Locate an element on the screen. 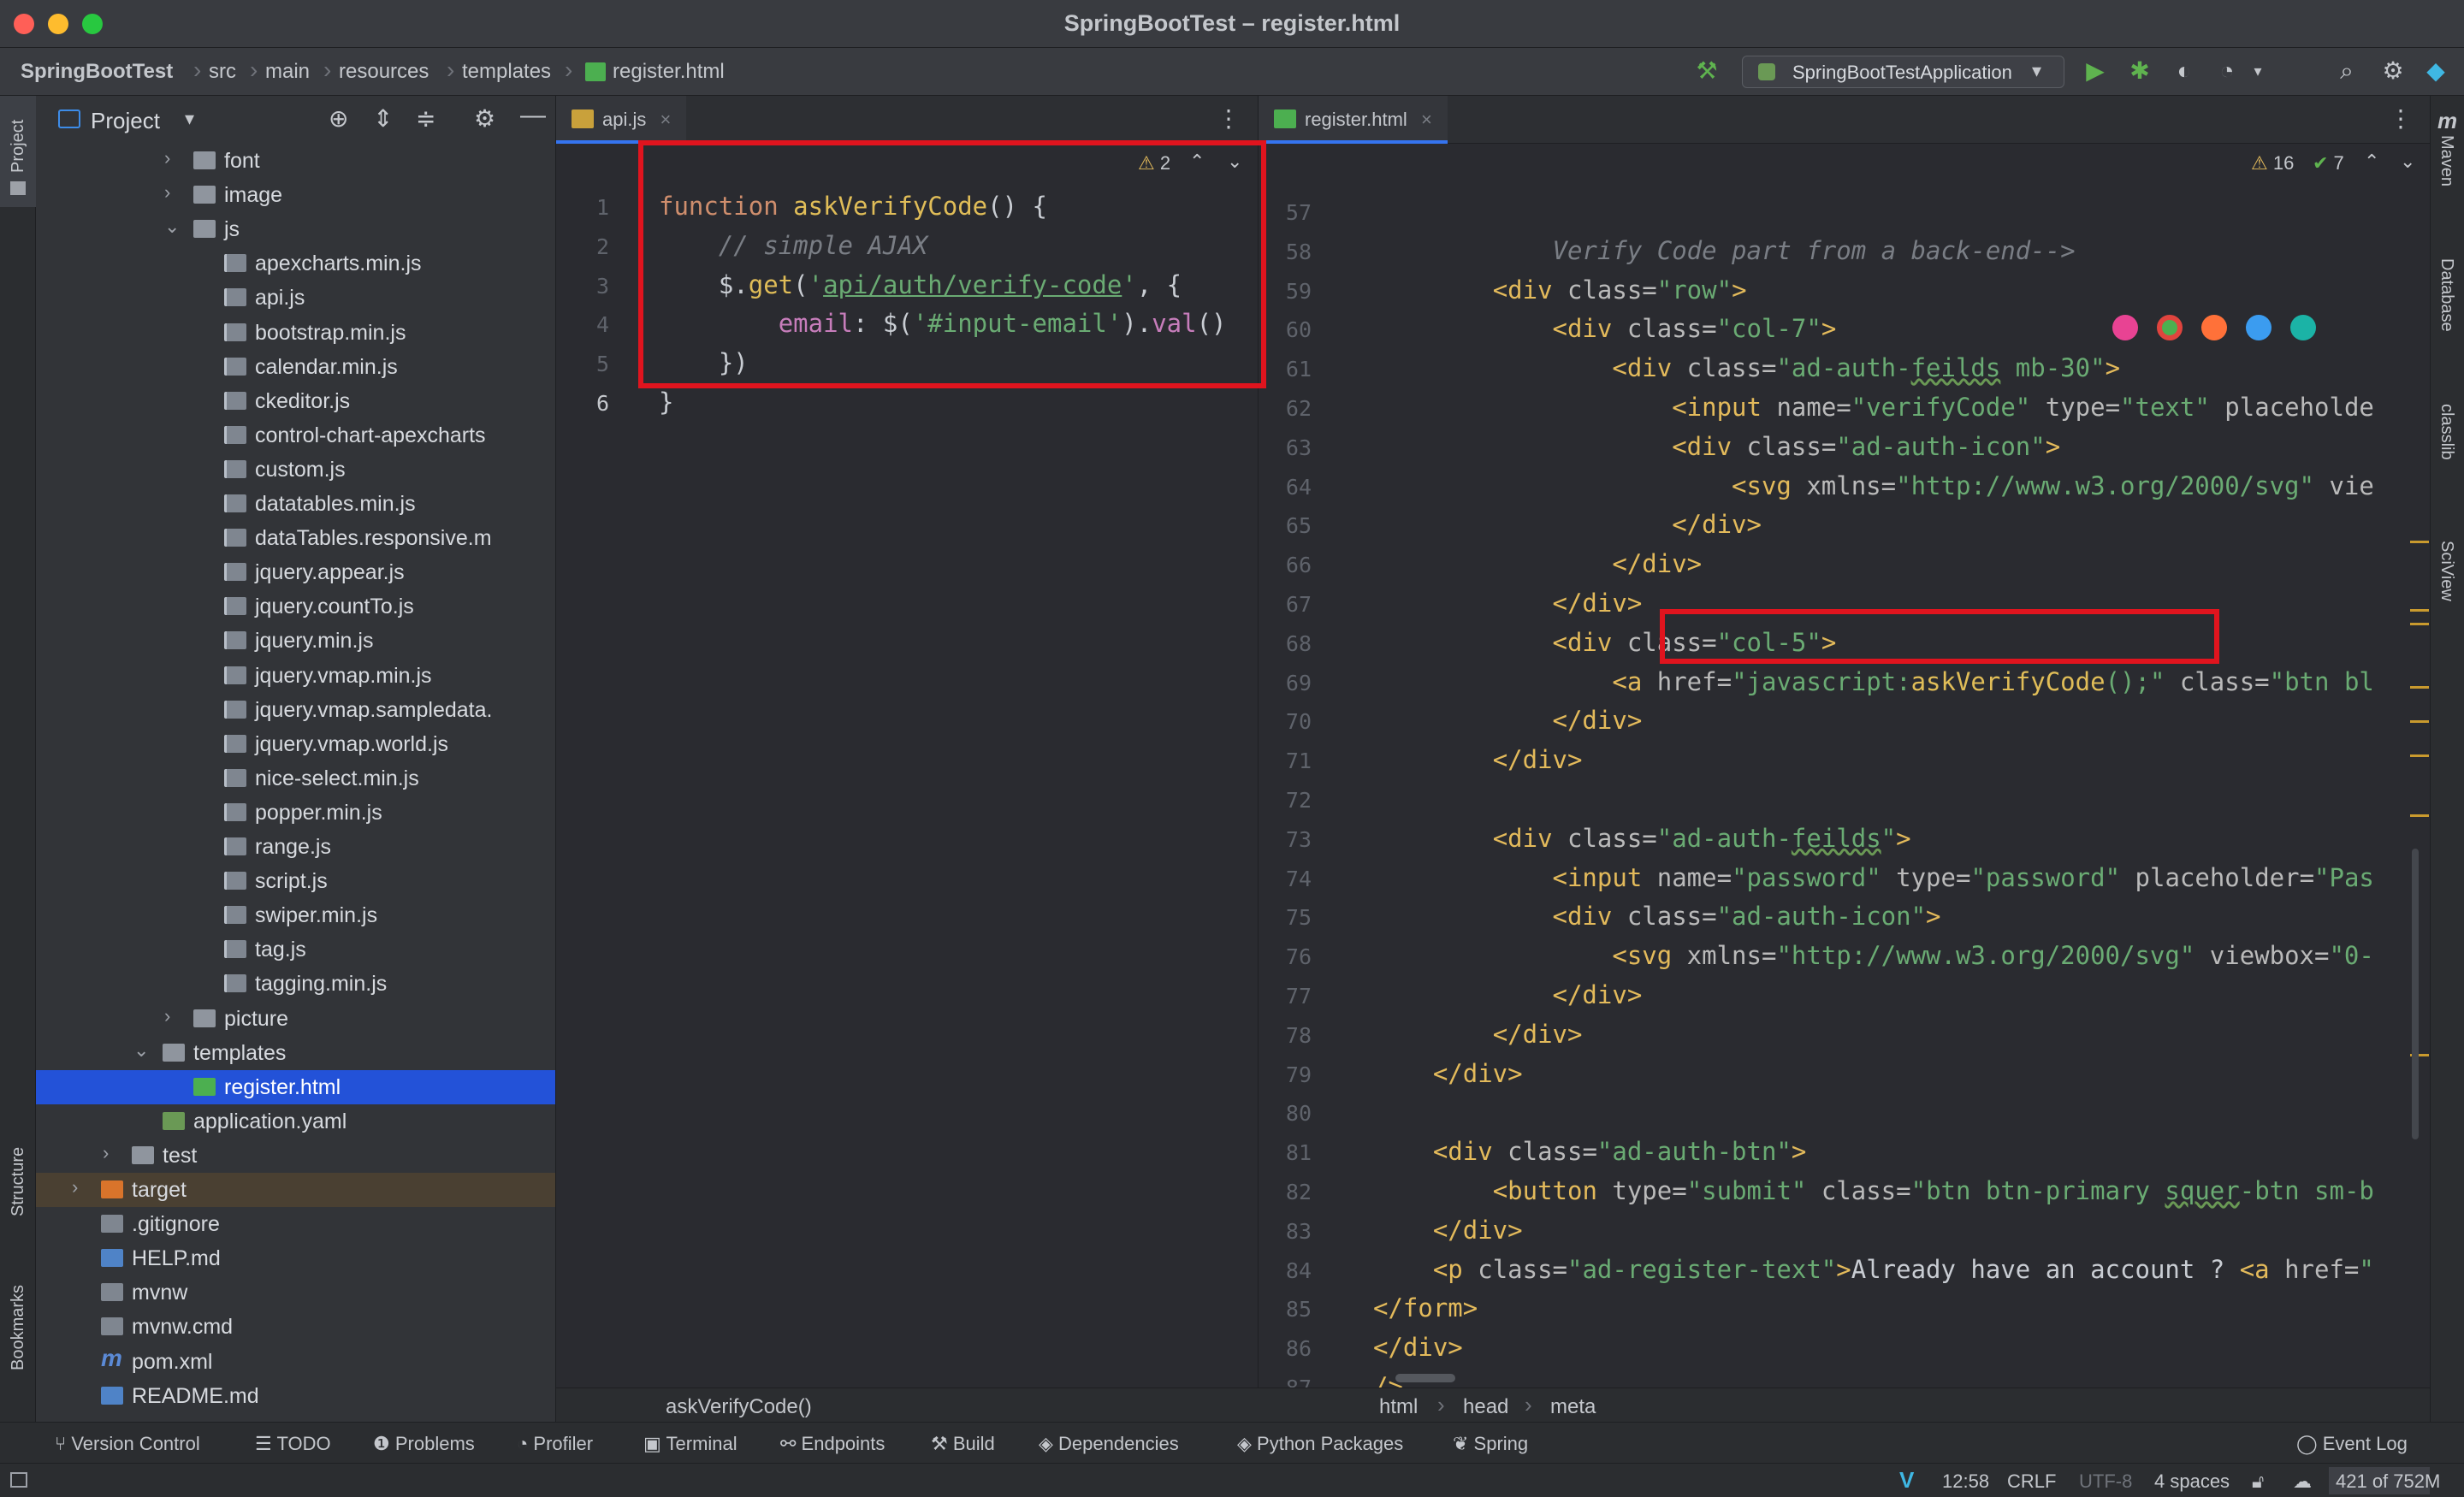 This screenshot has height=1497, width=2464. tree-item: custom.js is located at coordinates (295, 470).